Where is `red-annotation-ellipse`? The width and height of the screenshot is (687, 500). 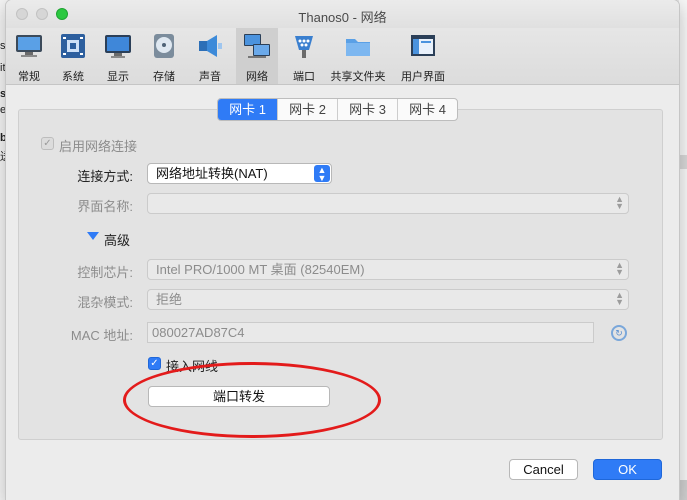
red-annotation-ellipse is located at coordinates (252, 400).